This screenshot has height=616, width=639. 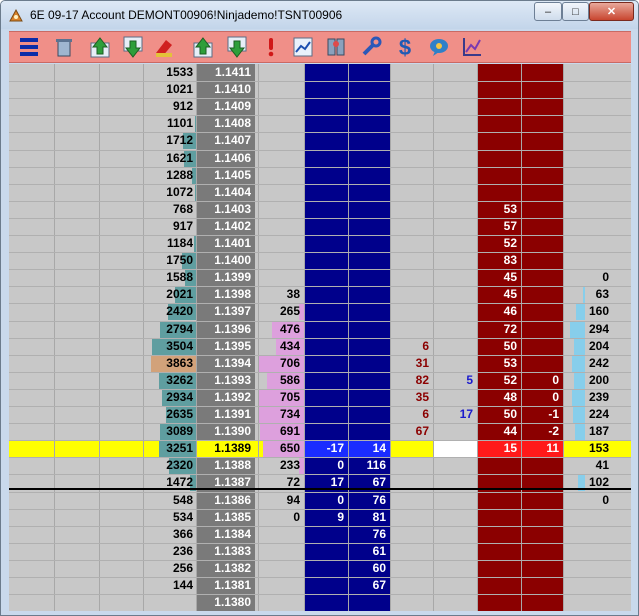 I want to click on ladder-row: 1101 1.1408, so click(x=320, y=123).